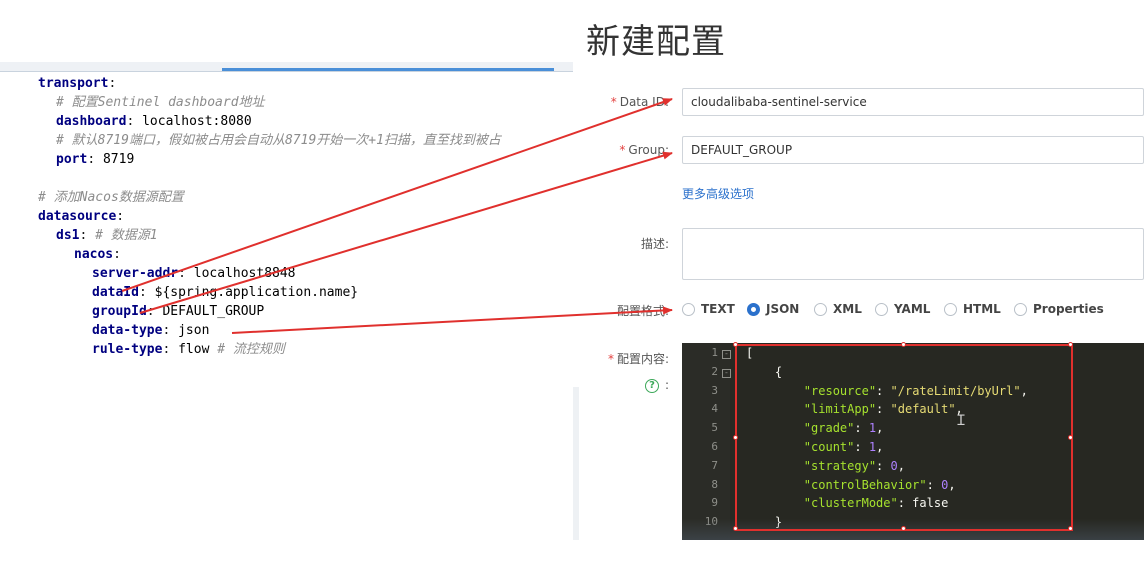 This screenshot has height=564, width=1144. I want to click on content-label: * 配置内容:, so click(638, 359).